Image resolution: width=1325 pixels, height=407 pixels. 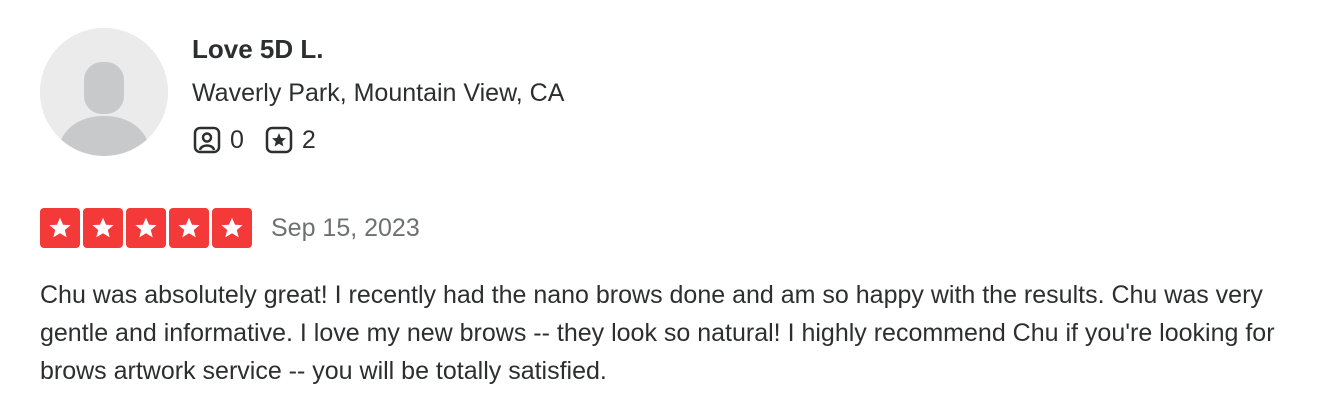 I want to click on friends-icon, so click(x=207, y=140).